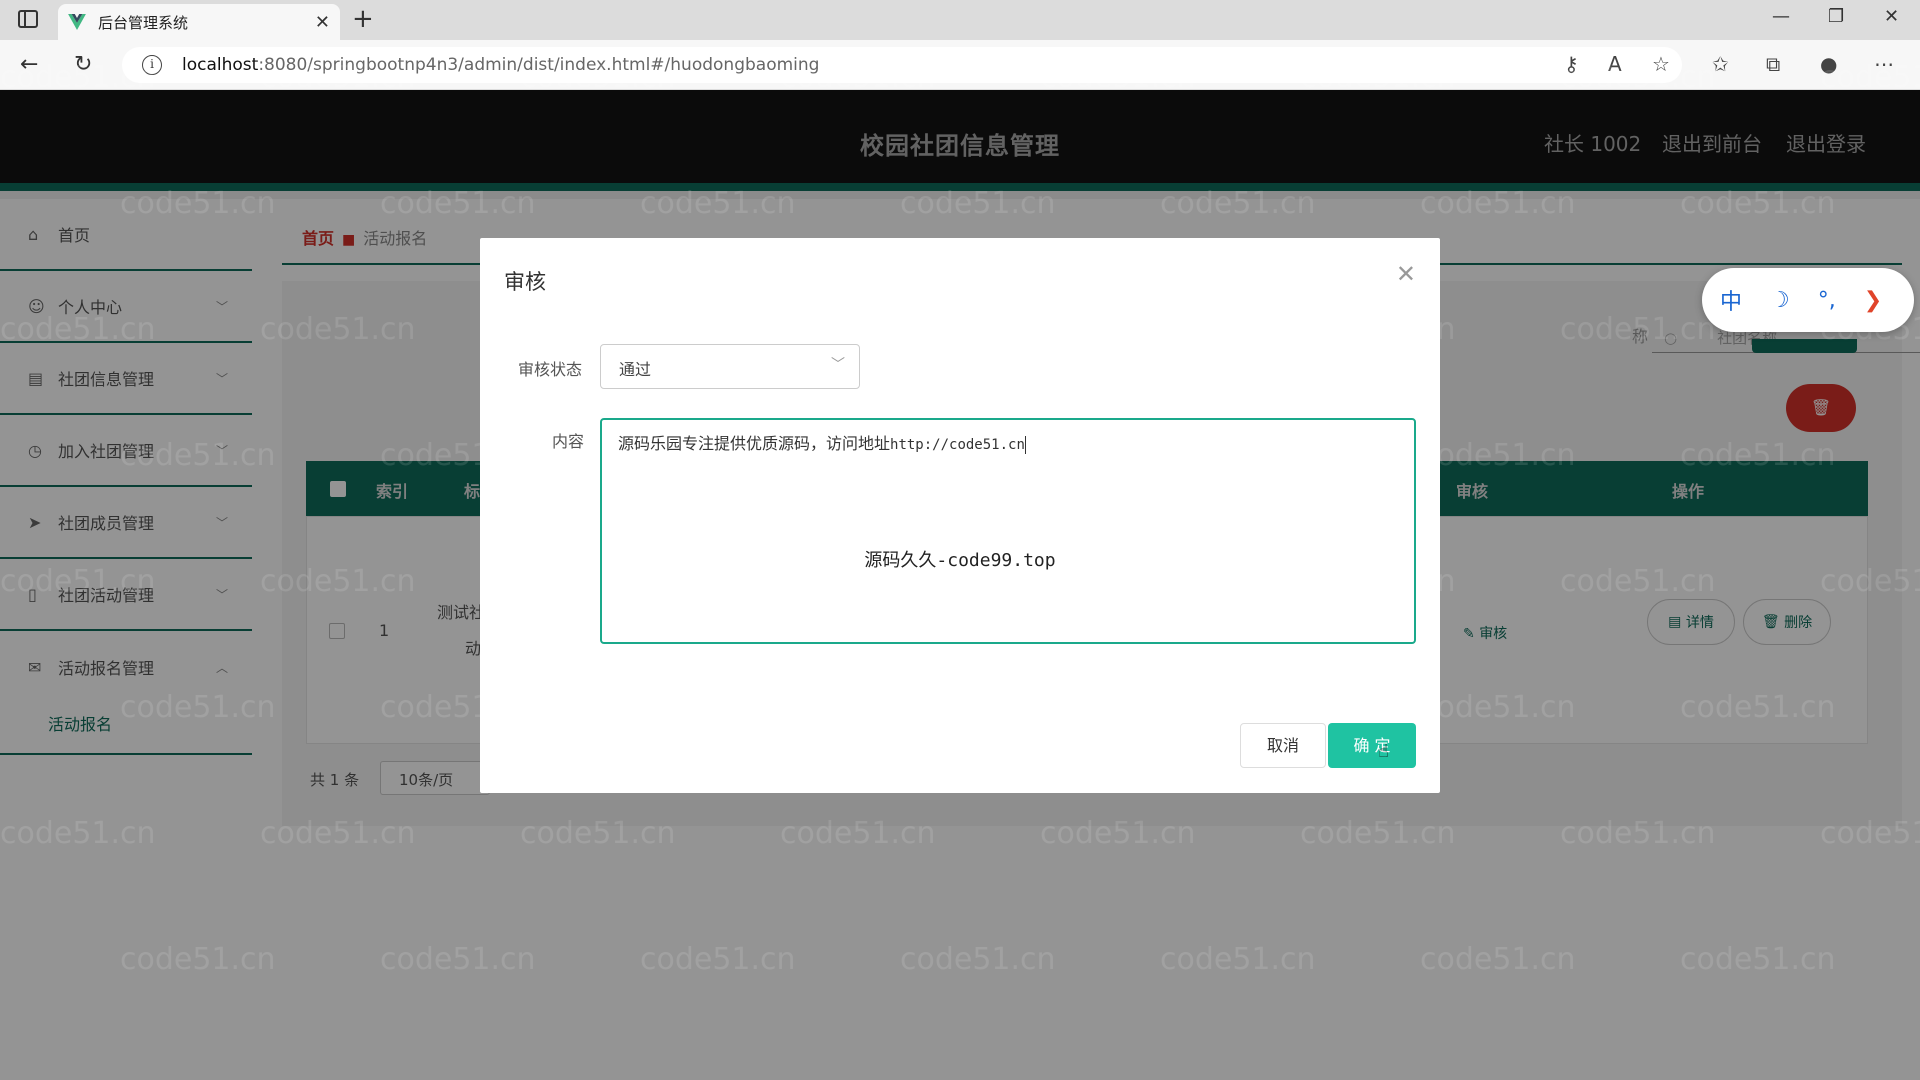 The image size is (1920, 1080). What do you see at coordinates (1406, 274) in the screenshot?
I see `close-icon: ✕` at bounding box center [1406, 274].